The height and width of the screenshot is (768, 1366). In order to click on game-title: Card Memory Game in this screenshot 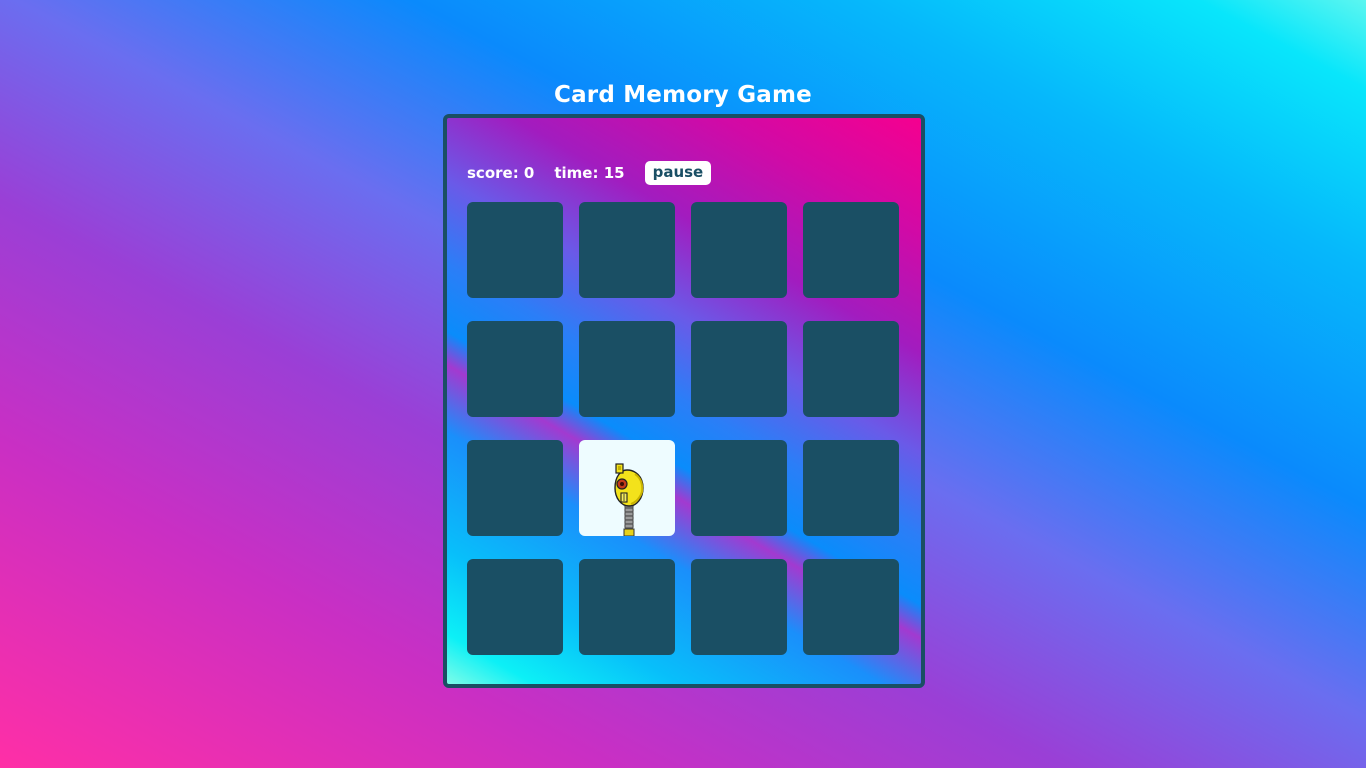, I will do `click(683, 95)`.